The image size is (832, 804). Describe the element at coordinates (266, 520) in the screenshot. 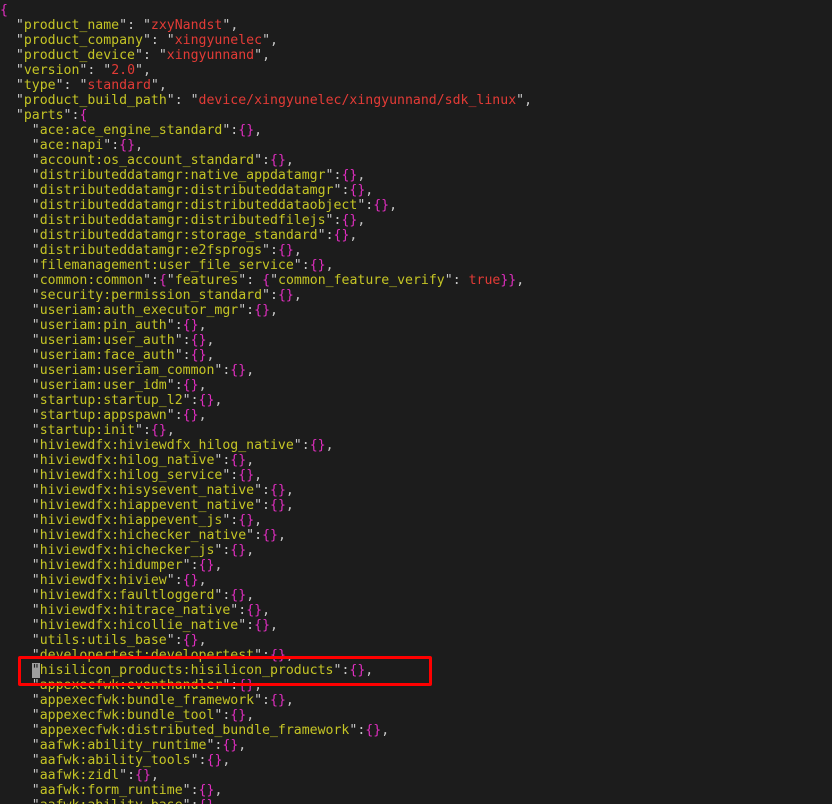

I see `line-part-hiviewdfx:hiappevent_js: "hiviewdfx:hiappevent_js":{},` at that location.